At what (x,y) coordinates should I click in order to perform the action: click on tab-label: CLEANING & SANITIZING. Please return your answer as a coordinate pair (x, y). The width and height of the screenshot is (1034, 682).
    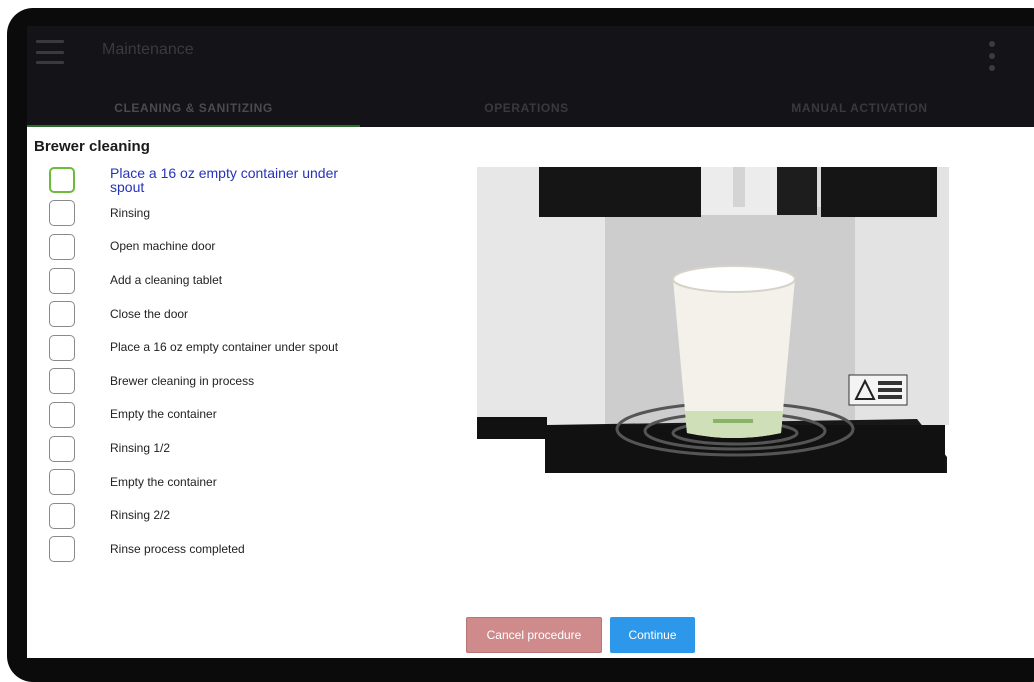
    Looking at the image, I should click on (193, 107).